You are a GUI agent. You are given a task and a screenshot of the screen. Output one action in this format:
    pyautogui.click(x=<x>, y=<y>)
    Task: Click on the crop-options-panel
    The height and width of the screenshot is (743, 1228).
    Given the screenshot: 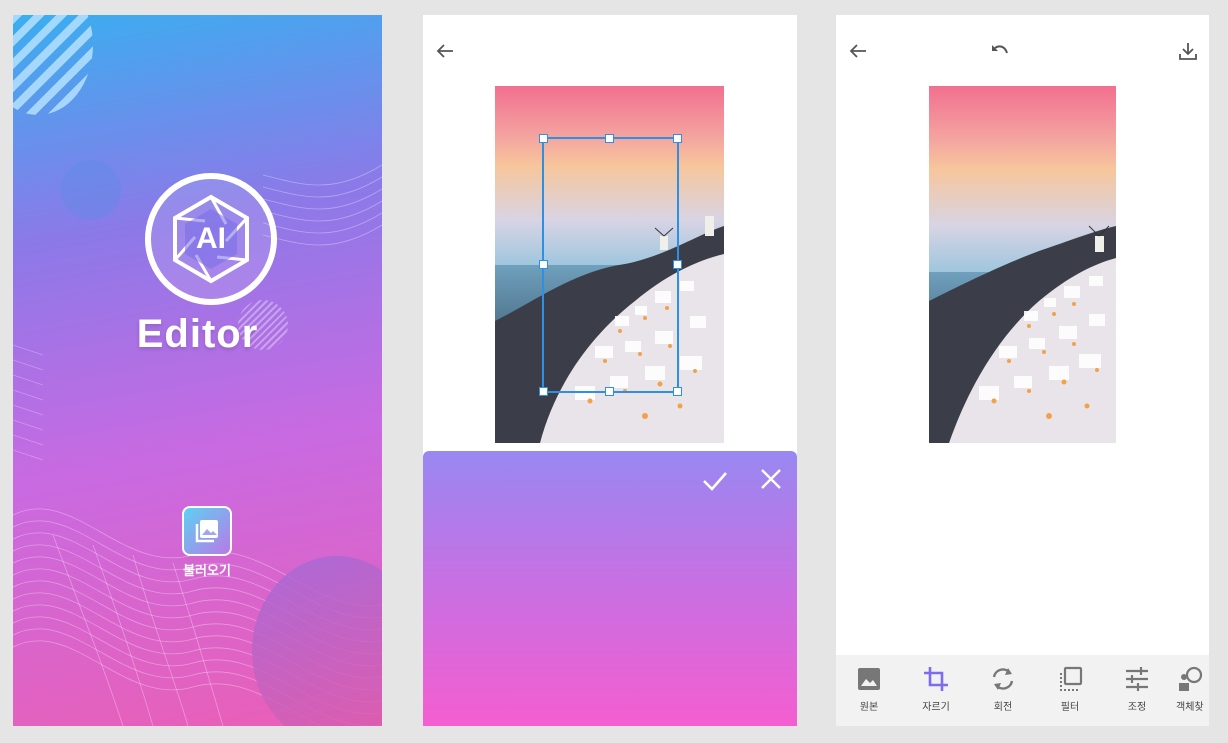 What is the action you would take?
    pyautogui.click(x=610, y=588)
    